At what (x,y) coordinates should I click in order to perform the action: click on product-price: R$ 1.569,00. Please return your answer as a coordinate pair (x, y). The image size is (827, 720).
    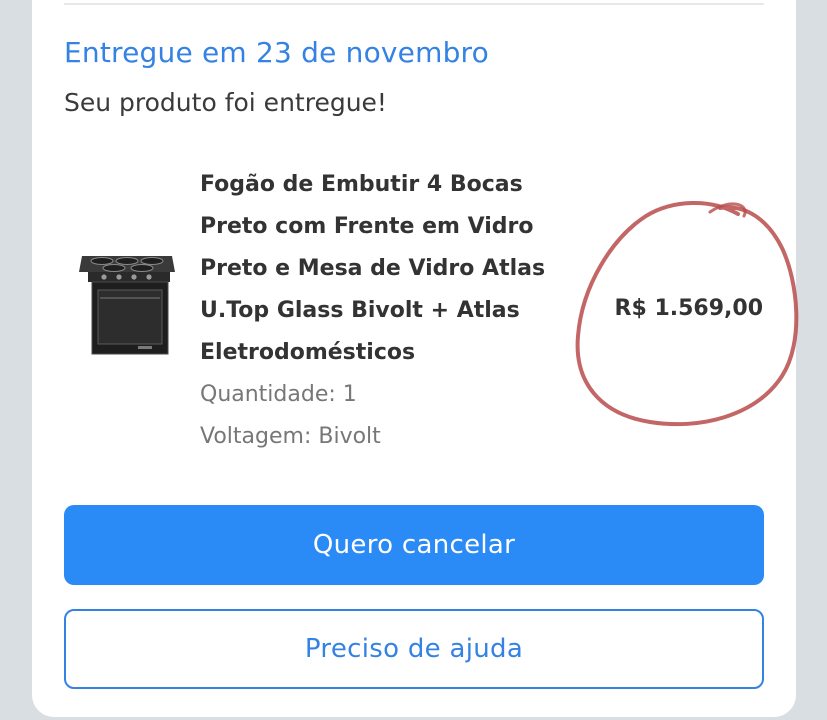
    Looking at the image, I should click on (688, 308).